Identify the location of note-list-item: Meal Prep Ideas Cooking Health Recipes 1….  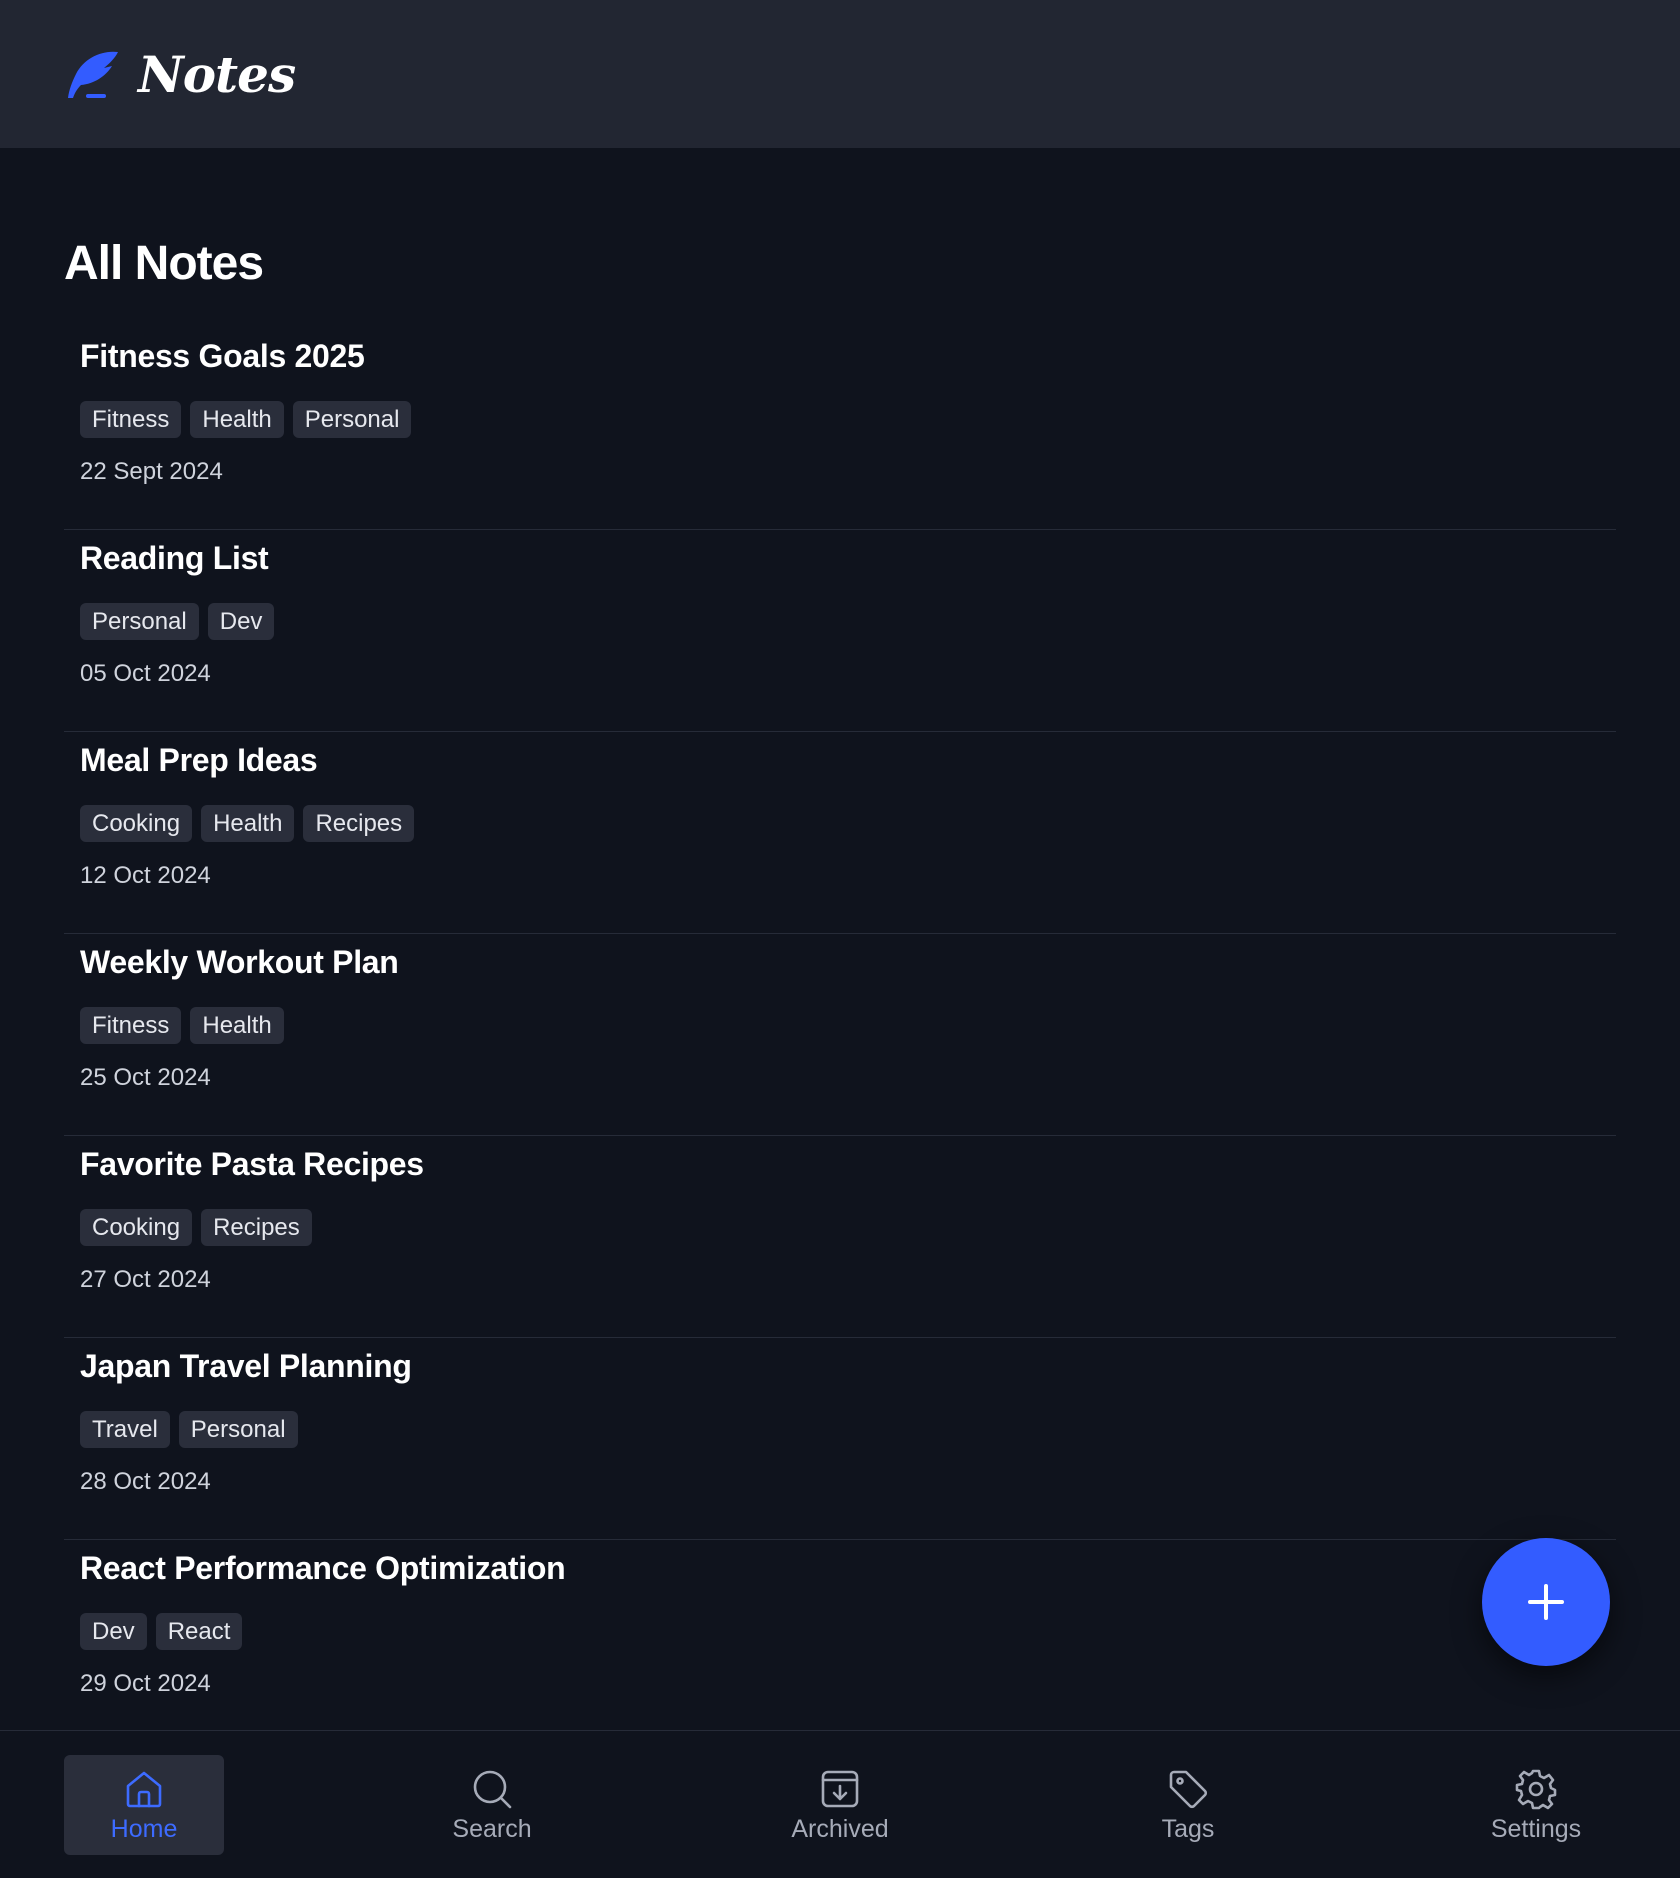
(840, 833).